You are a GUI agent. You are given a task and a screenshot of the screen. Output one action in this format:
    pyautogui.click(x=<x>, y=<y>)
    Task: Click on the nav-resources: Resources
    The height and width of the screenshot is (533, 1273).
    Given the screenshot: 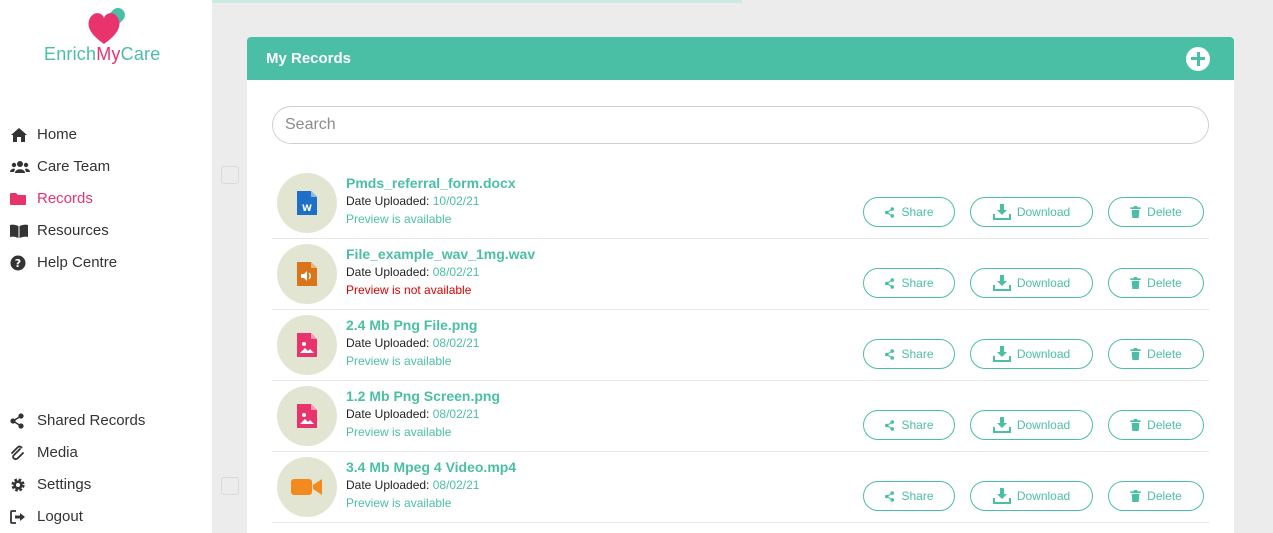 What is the action you would take?
    pyautogui.click(x=59, y=230)
    